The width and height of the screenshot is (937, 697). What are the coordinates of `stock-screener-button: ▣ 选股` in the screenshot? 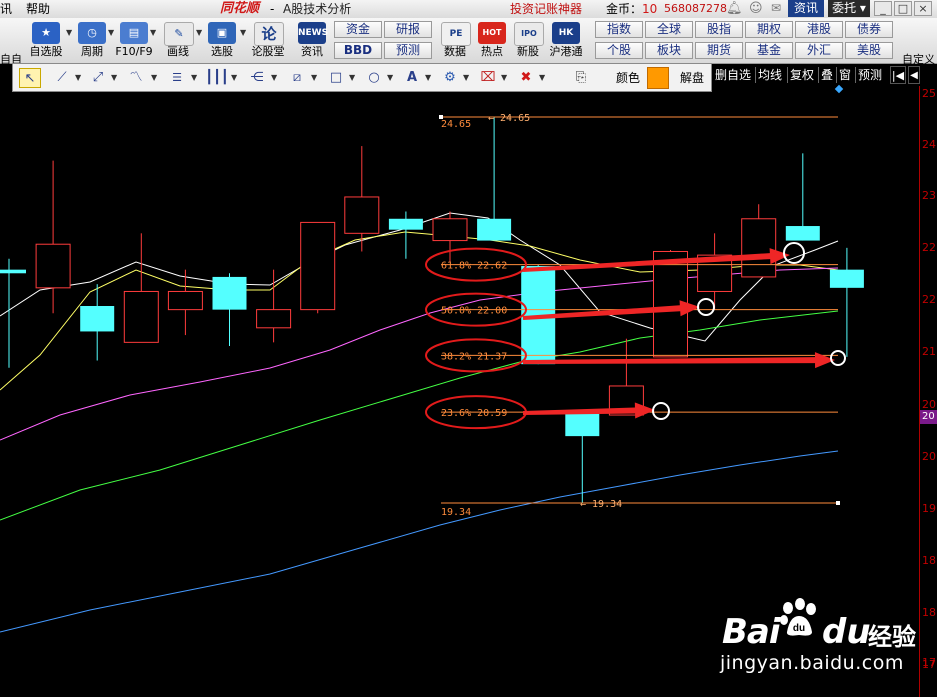 It's located at (222, 41).